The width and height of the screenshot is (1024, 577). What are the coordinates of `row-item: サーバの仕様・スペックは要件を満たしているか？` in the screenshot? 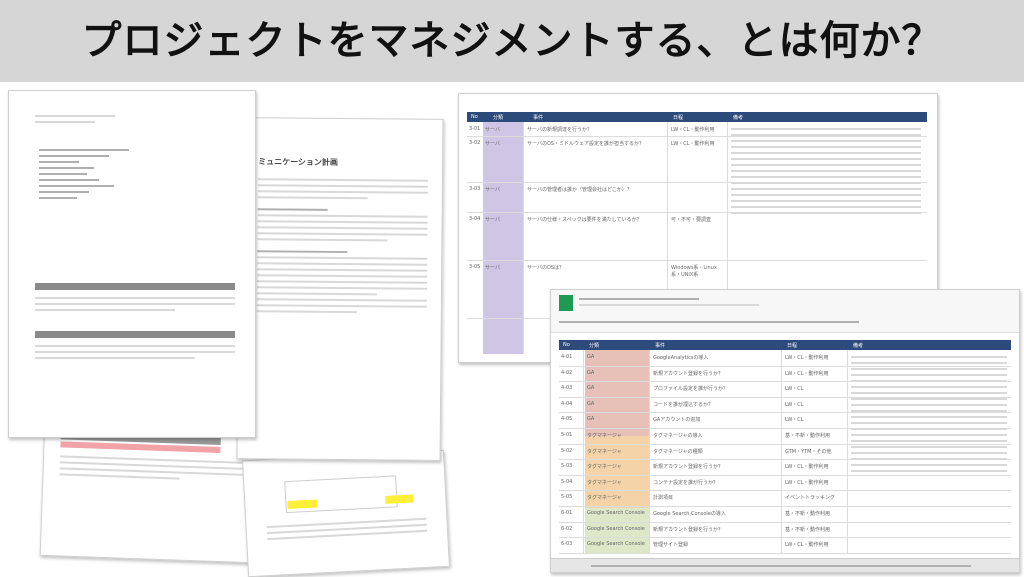 It's located at (584, 220).